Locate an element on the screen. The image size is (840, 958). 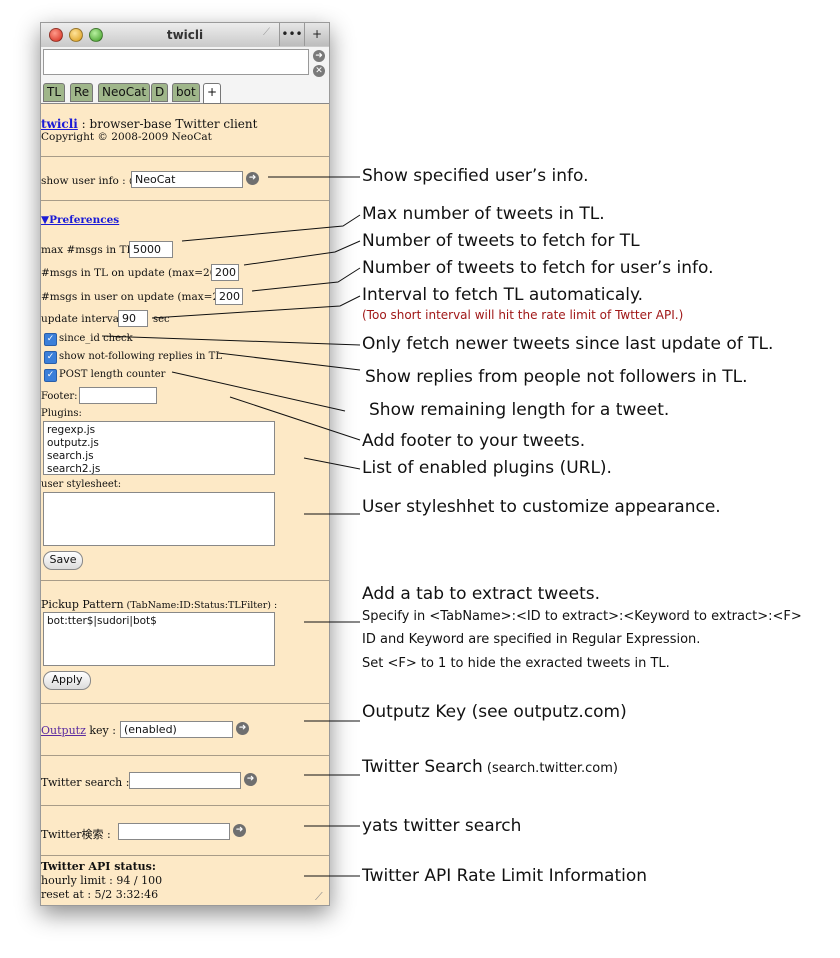
annotation-twitter-search: Twitter Search (search.twitter.com) is located at coordinates (490, 767).